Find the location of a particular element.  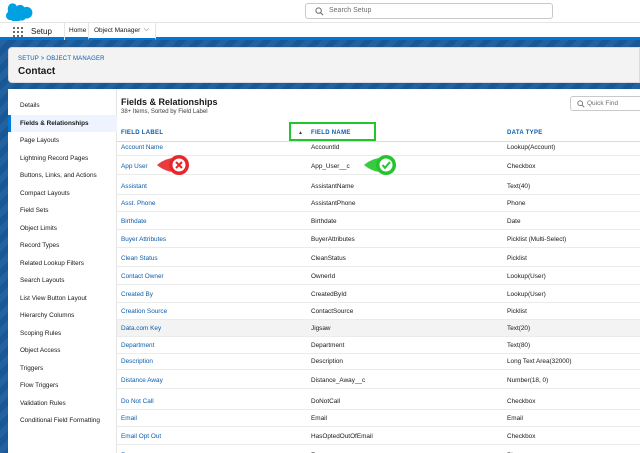

field-label-link: Creation Source is located at coordinates (144, 311).